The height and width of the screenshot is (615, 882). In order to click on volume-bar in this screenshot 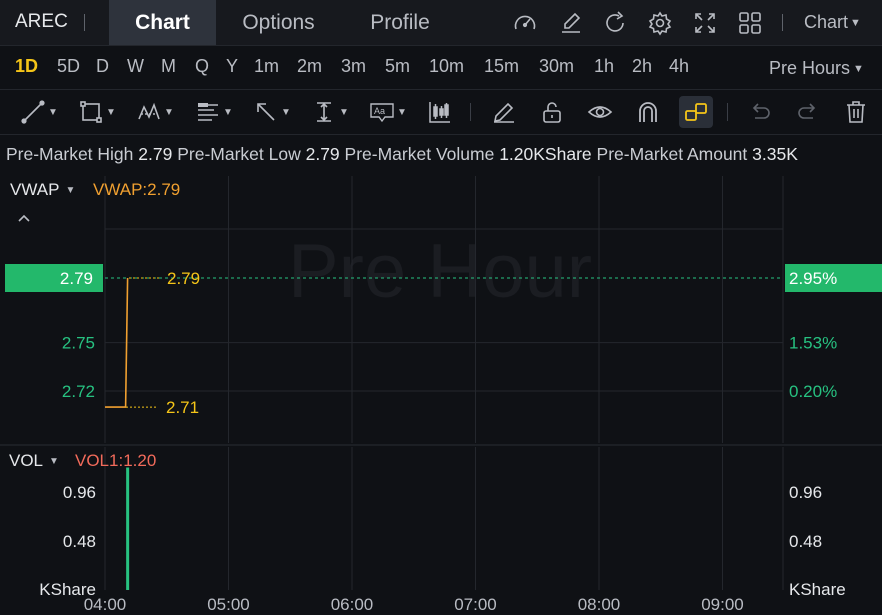, I will do `click(128, 528)`.